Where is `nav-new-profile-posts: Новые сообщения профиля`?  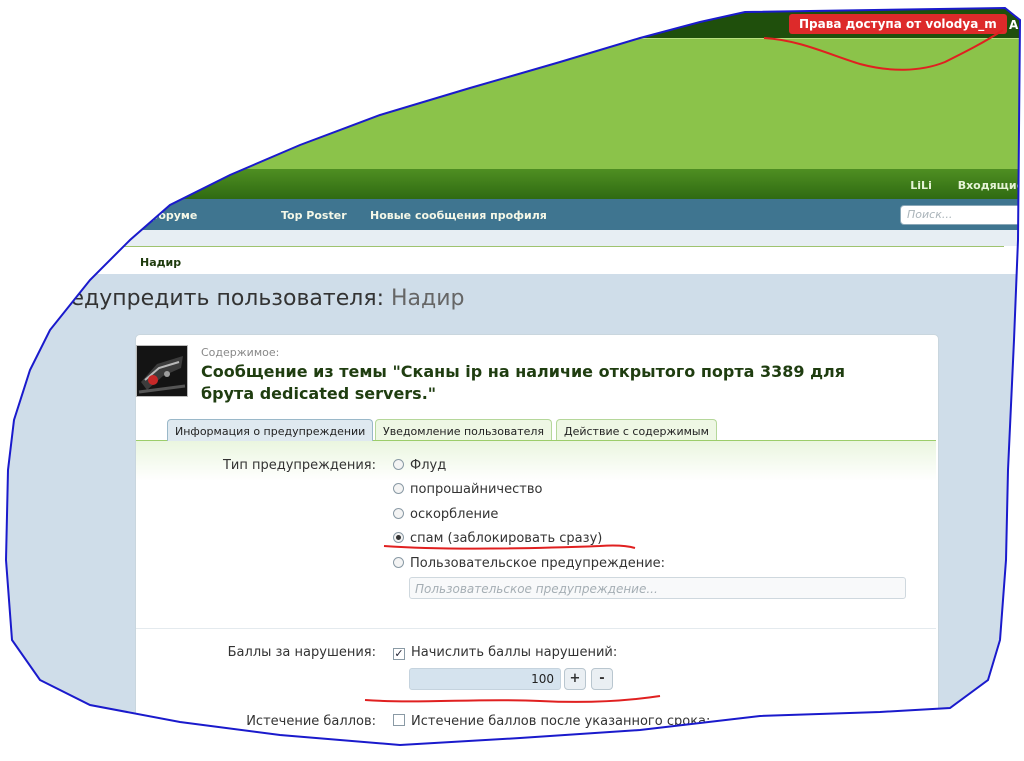 nav-new-profile-posts: Новые сообщения профиля is located at coordinates (458, 215).